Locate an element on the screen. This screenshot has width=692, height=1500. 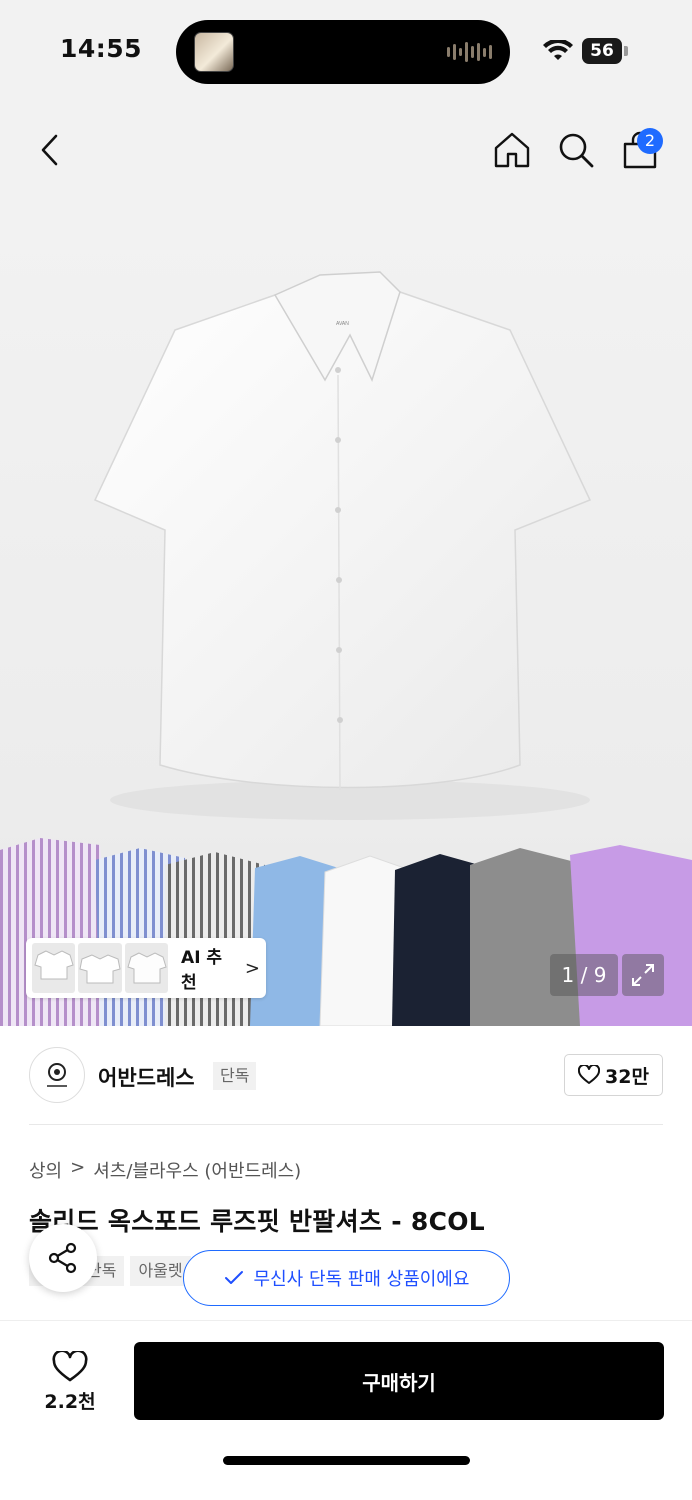
back-button is located at coordinates (50, 150).